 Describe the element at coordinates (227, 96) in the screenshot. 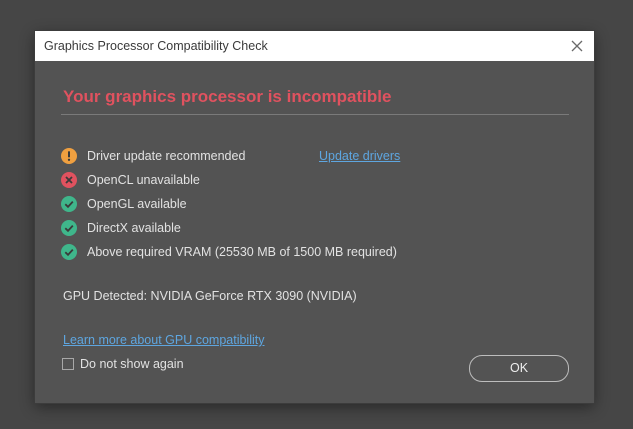

I see `incompatible-heading: Your graphics processor is incompatible` at that location.